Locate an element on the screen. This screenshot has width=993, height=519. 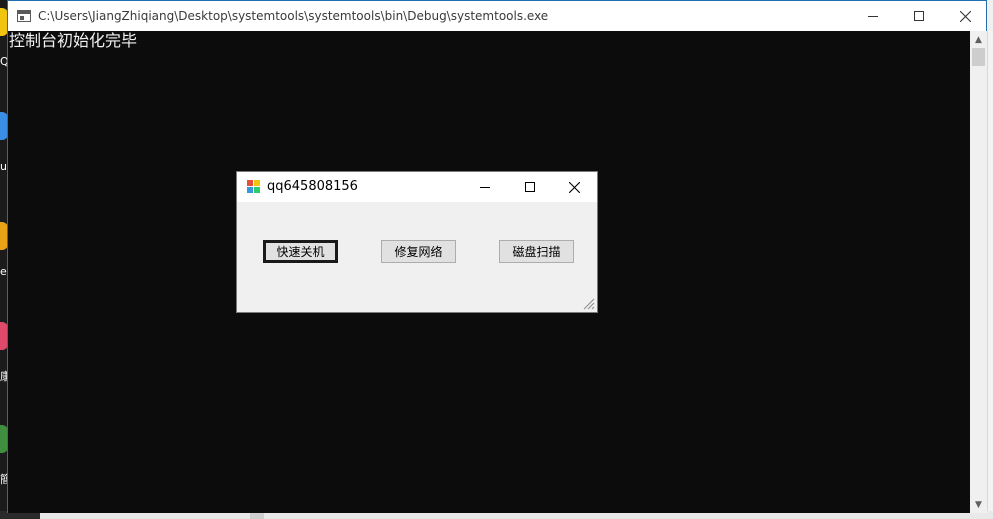
resize-grip-icon is located at coordinates (589, 304).